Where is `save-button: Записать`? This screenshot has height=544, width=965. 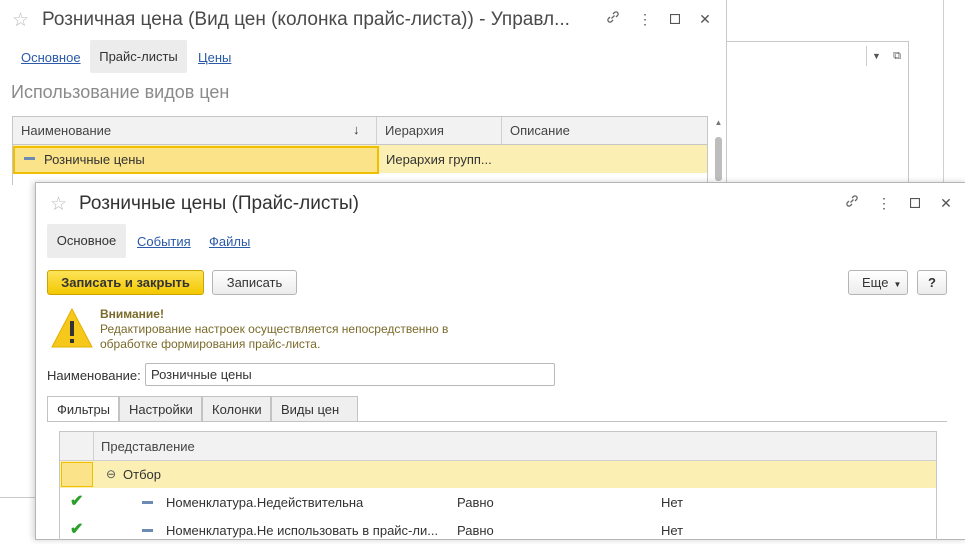 save-button: Записать is located at coordinates (254, 282).